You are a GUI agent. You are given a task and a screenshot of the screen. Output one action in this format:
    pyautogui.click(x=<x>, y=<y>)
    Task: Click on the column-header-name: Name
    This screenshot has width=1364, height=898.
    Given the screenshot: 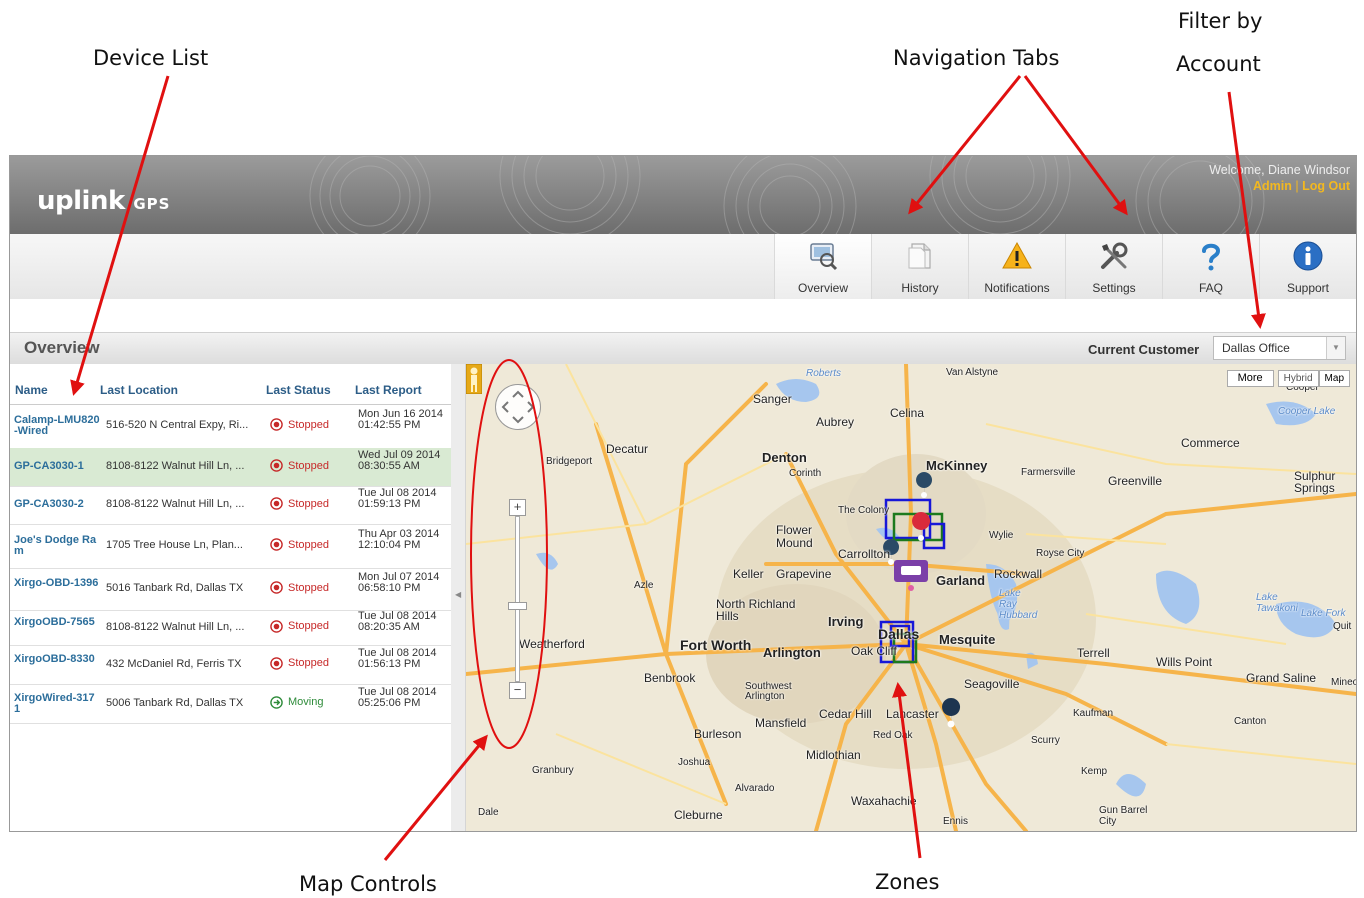 What is the action you would take?
    pyautogui.click(x=31, y=390)
    